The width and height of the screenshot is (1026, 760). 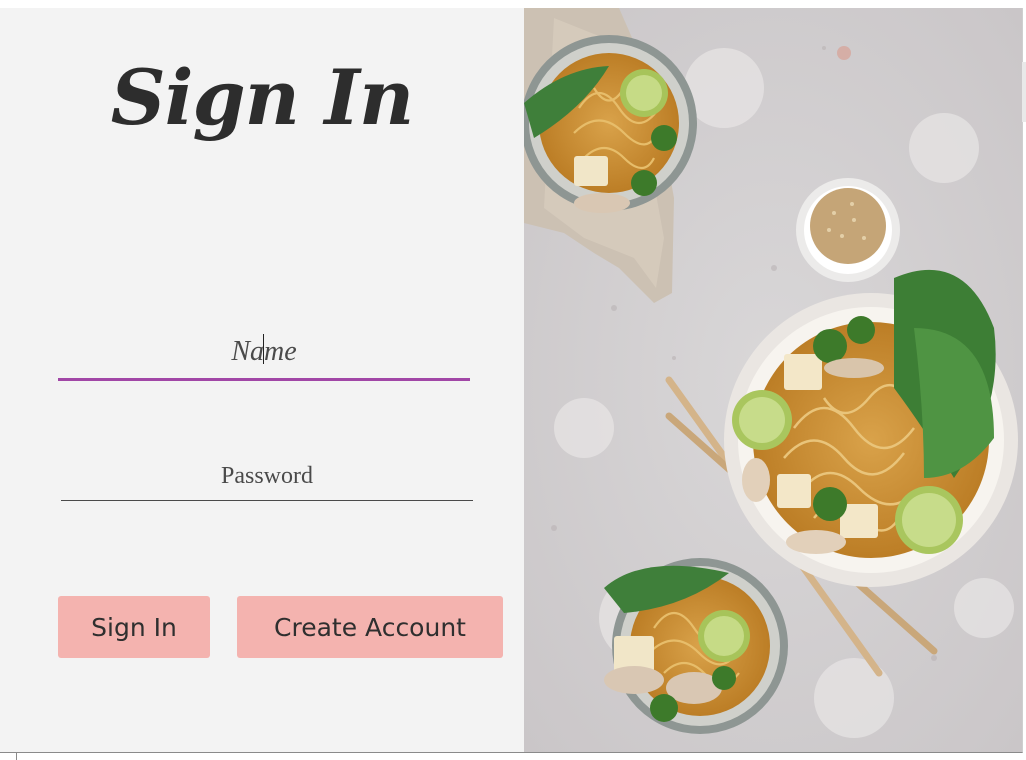 I want to click on background-window-edge, so click(x=1024, y=92).